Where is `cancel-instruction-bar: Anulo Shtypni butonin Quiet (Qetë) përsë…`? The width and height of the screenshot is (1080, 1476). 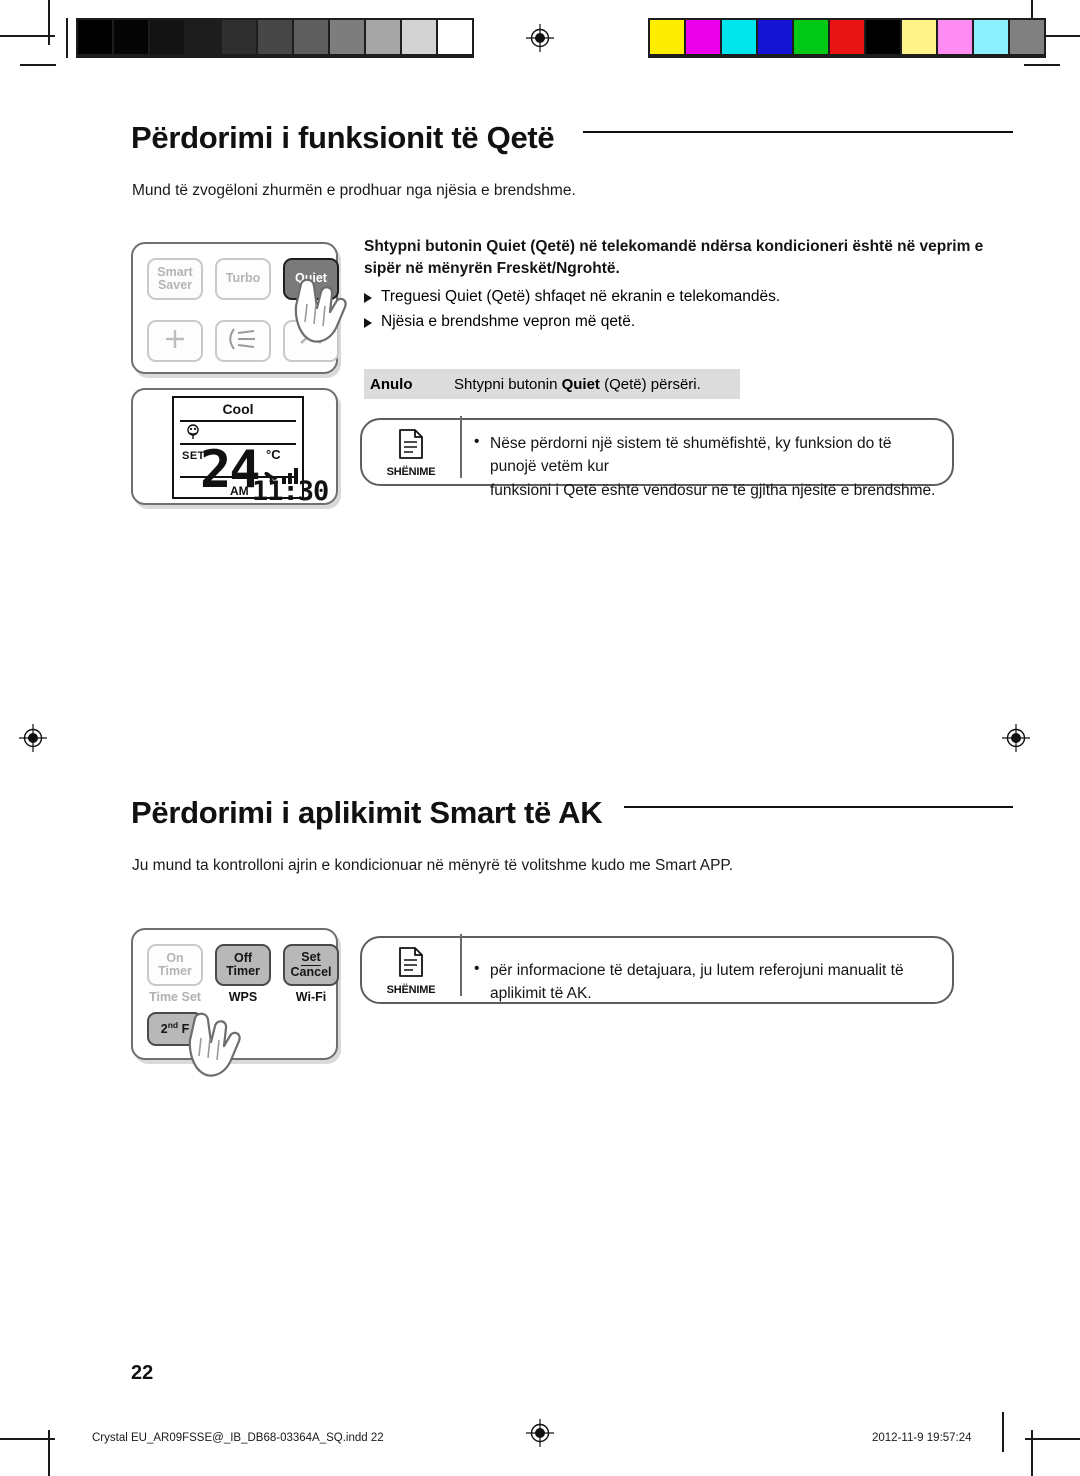
cancel-instruction-bar: Anulo Shtypni butonin Quiet (Qetë) përsë… is located at coordinates (552, 384).